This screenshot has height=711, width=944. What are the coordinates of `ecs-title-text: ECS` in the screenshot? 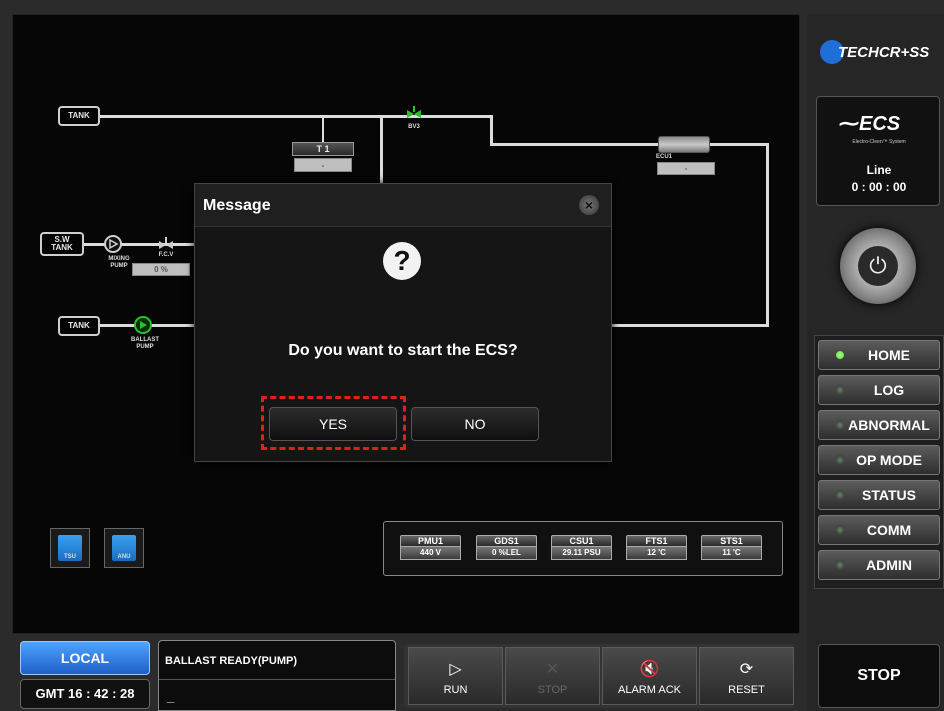 It's located at (880, 124).